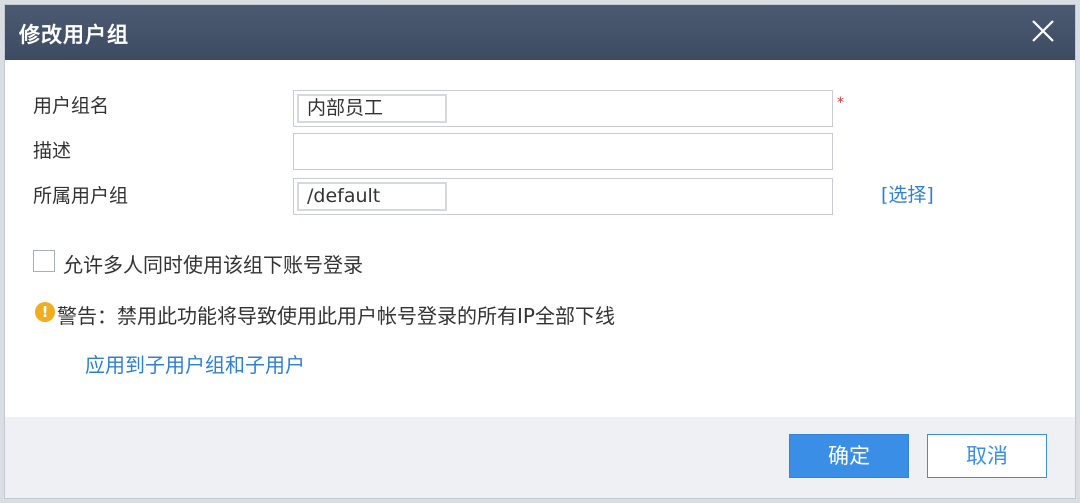 Image resolution: width=1080 pixels, height=503 pixels. What do you see at coordinates (840, 103) in the screenshot?
I see `required-mark: *` at bounding box center [840, 103].